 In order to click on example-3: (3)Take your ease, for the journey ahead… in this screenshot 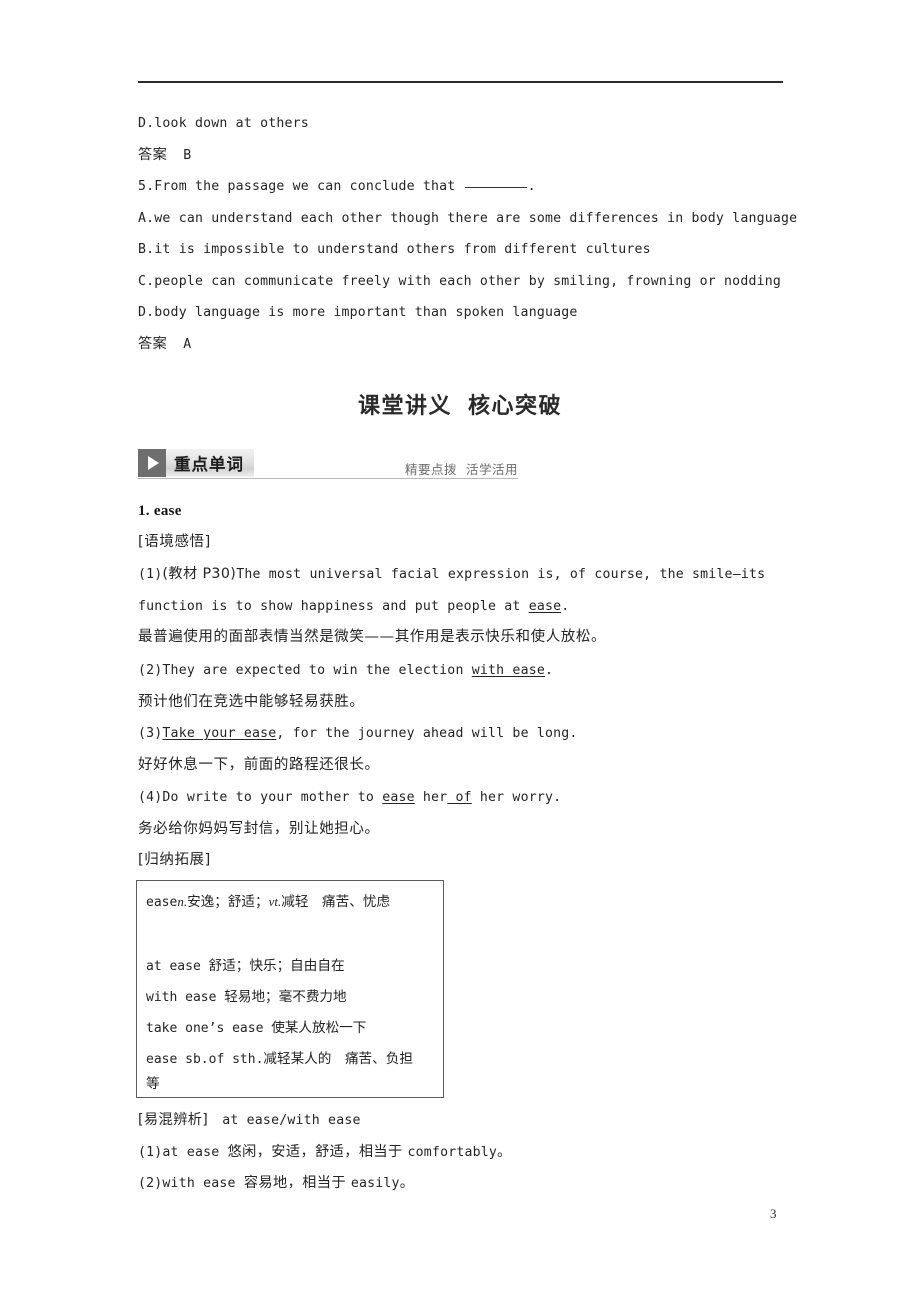, I will do `click(462, 749)`.